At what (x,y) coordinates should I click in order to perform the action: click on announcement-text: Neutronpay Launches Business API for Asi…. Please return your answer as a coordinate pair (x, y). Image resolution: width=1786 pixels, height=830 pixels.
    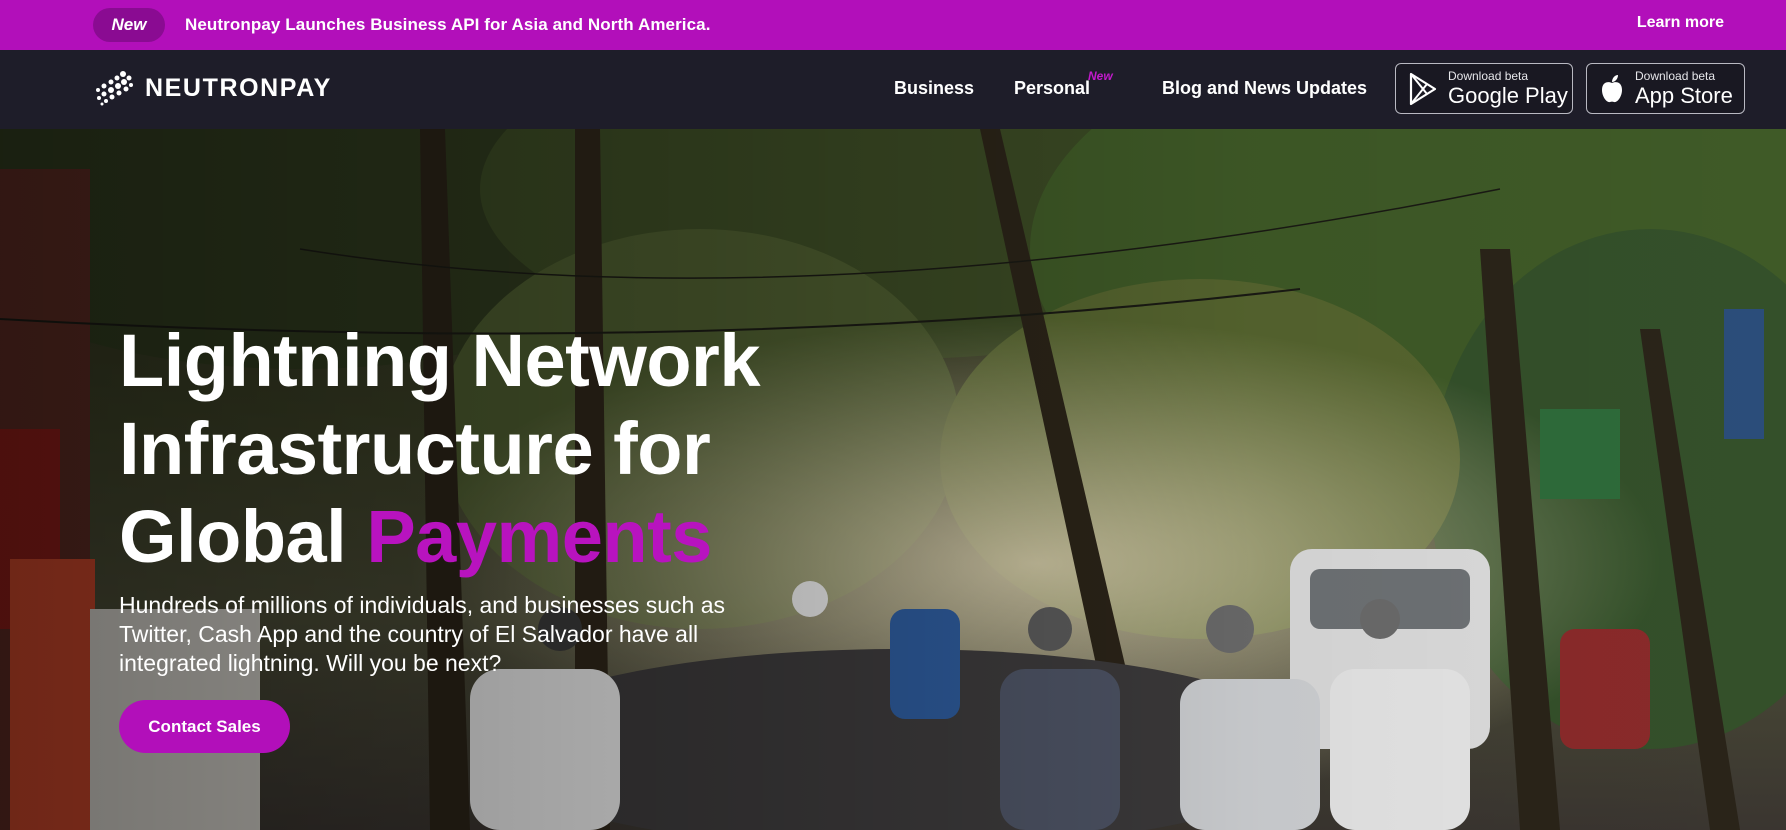
    Looking at the image, I should click on (448, 24).